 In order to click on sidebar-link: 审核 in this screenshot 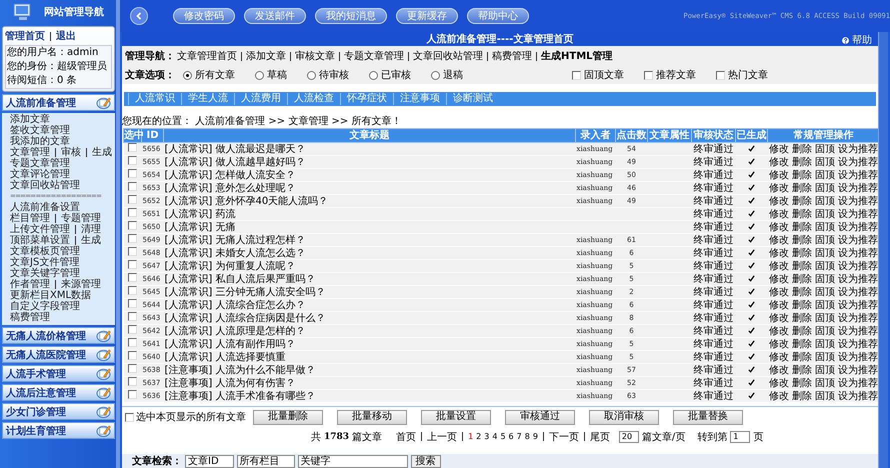, I will do `click(71, 152)`.